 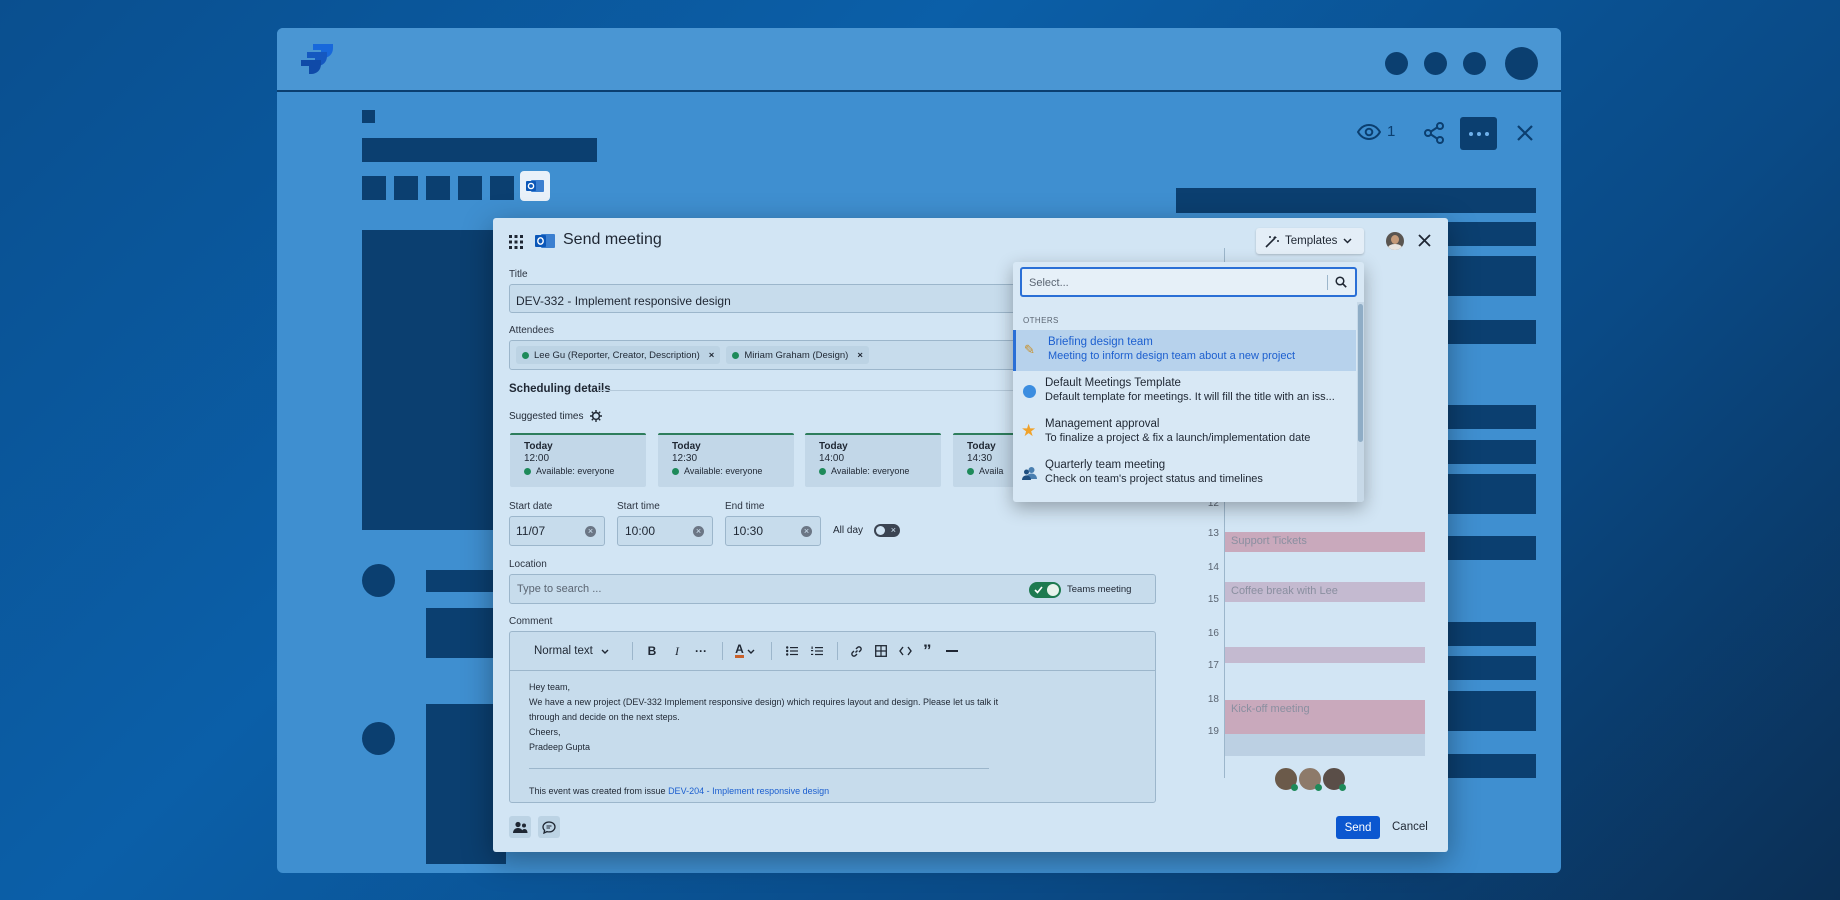 What do you see at coordinates (665, 531) in the screenshot?
I see `start-time-input: 10:00 ×` at bounding box center [665, 531].